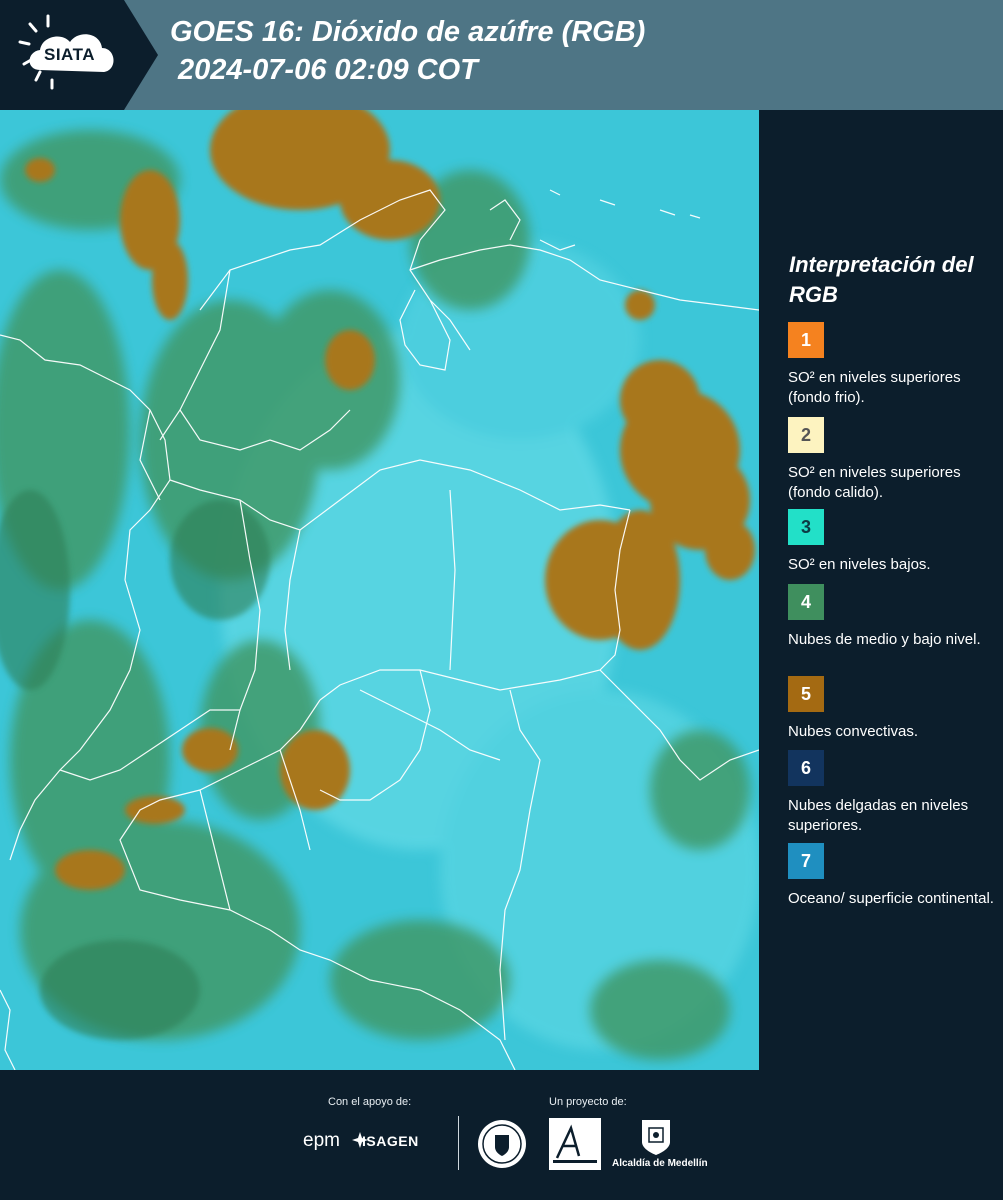 The height and width of the screenshot is (1200, 1003). What do you see at coordinates (884, 639) in the screenshot?
I see `legend-label-4: Nubes de medio y bajo nivel.` at bounding box center [884, 639].